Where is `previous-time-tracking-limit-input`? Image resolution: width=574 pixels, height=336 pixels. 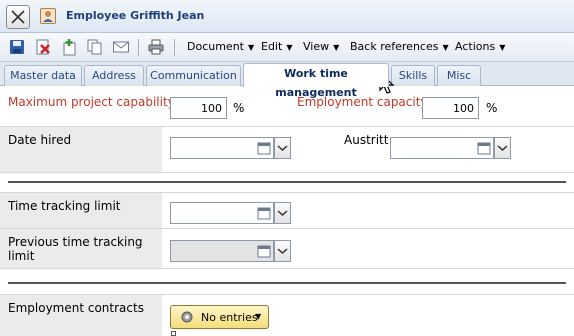 previous-time-tracking-limit-input is located at coordinates (222, 251).